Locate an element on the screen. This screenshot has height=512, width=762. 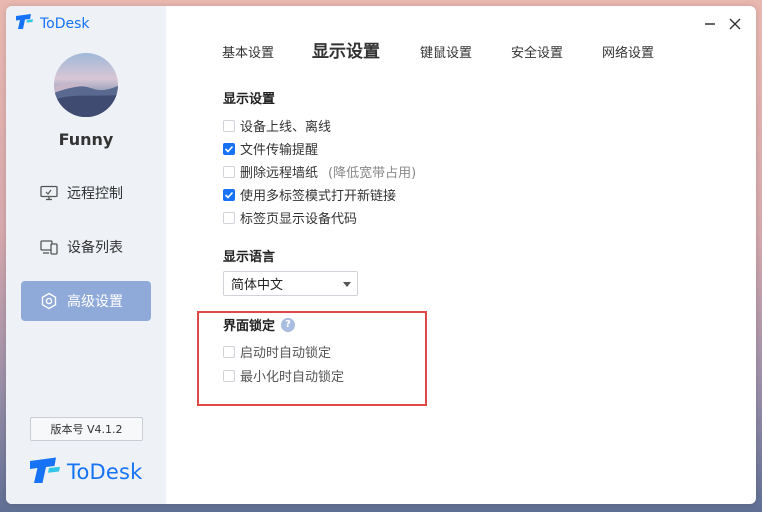
option-label: 启动时自动锁定 is located at coordinates (286, 353).